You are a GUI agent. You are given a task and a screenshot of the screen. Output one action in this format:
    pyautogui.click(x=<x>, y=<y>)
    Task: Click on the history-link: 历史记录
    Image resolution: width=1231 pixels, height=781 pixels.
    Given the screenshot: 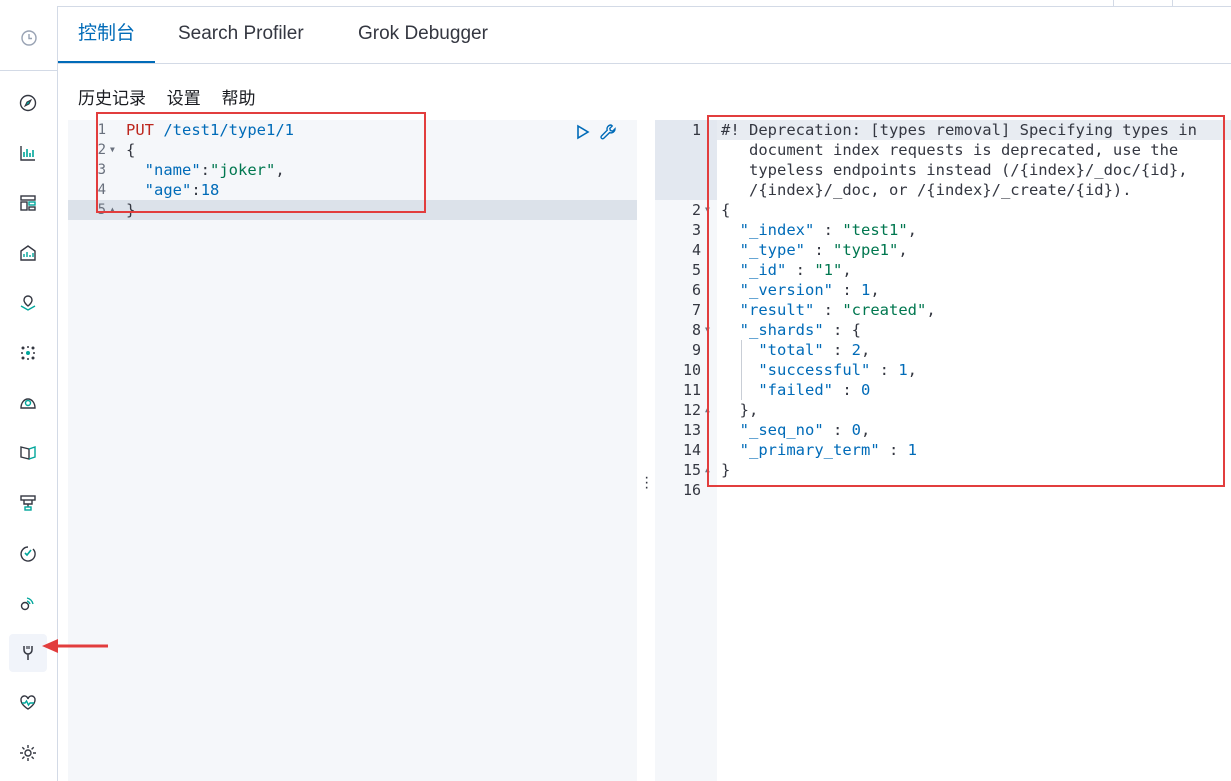 What is the action you would take?
    pyautogui.click(x=112, y=98)
    